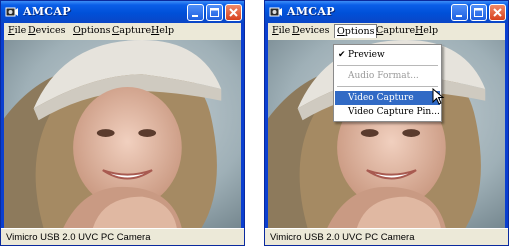 This screenshot has height=246, width=509. I want to click on mouse-cursor-icon, so click(438, 96).